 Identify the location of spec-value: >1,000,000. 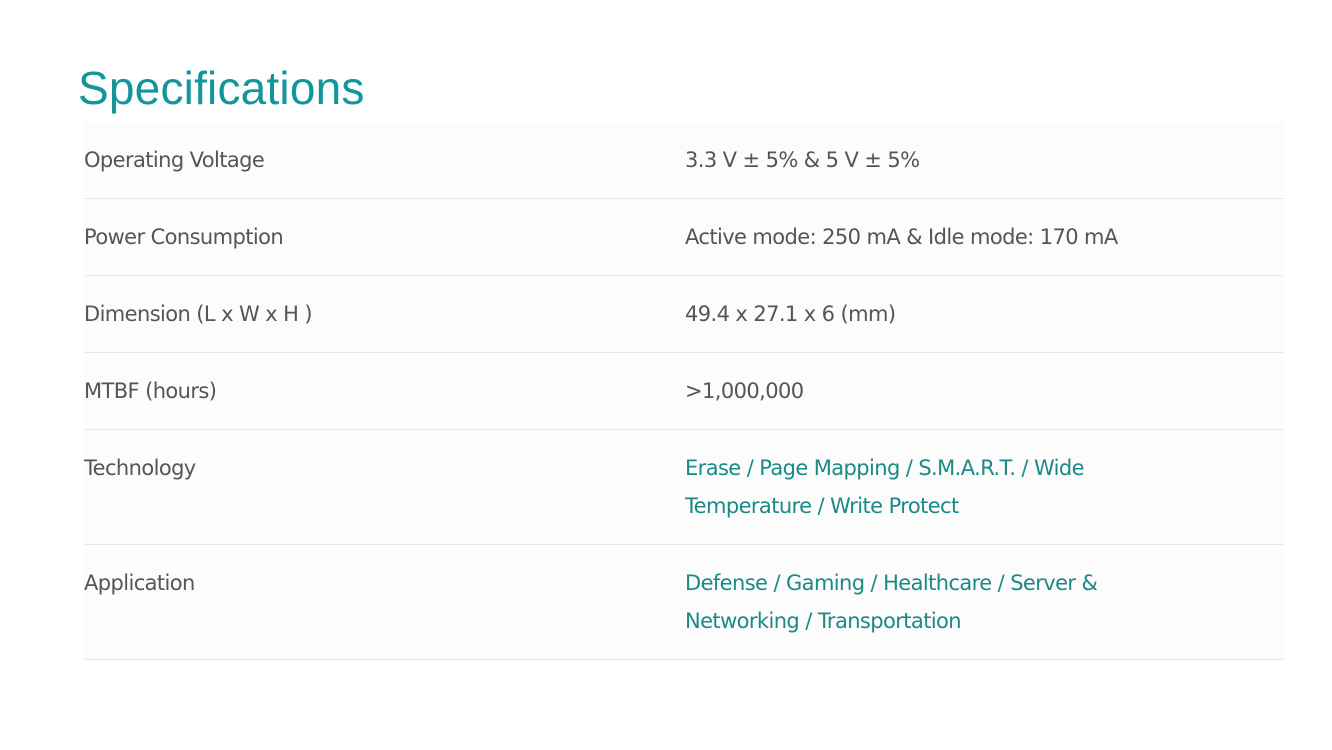
(744, 391).